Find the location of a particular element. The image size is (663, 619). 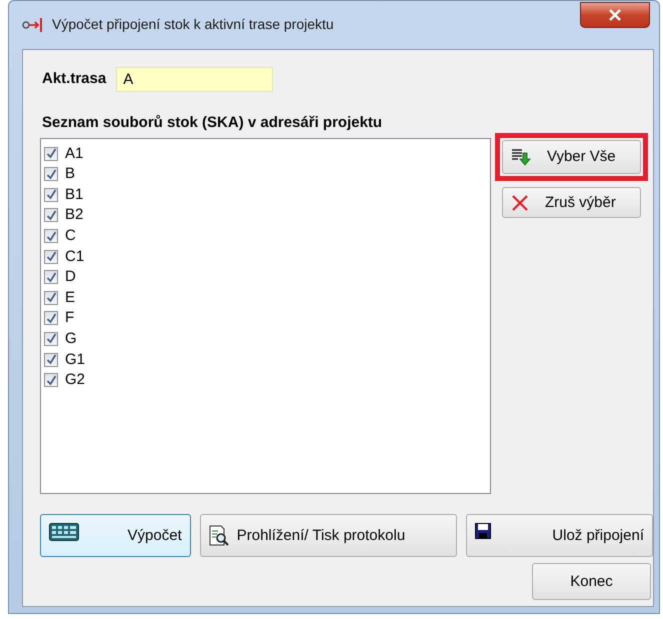

file-item: A1 is located at coordinates (74, 154).